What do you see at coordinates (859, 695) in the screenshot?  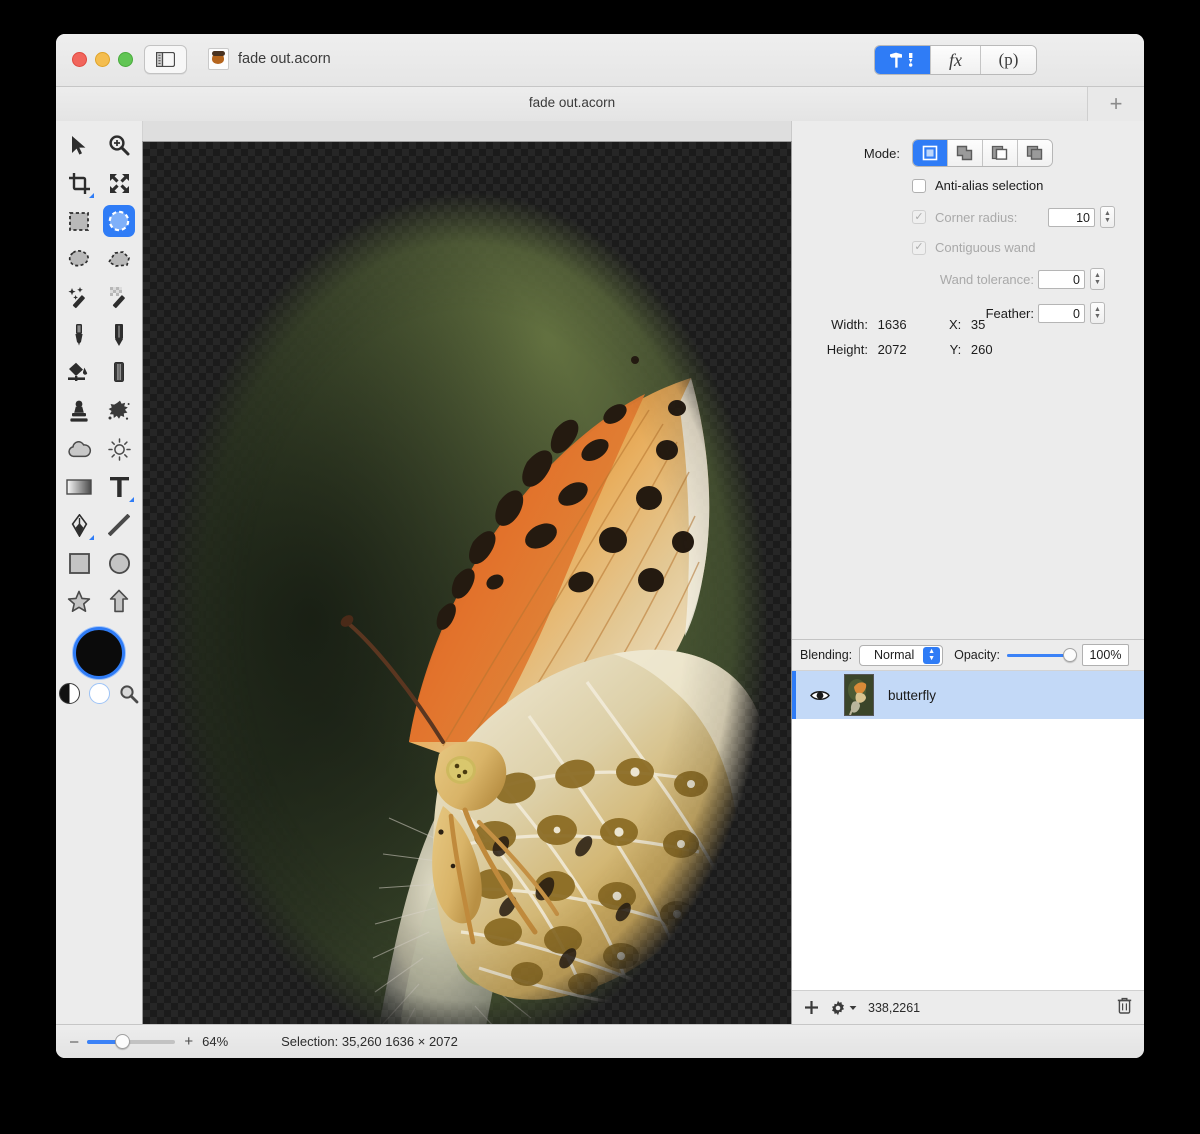 I see `layer-thumbnail-image` at bounding box center [859, 695].